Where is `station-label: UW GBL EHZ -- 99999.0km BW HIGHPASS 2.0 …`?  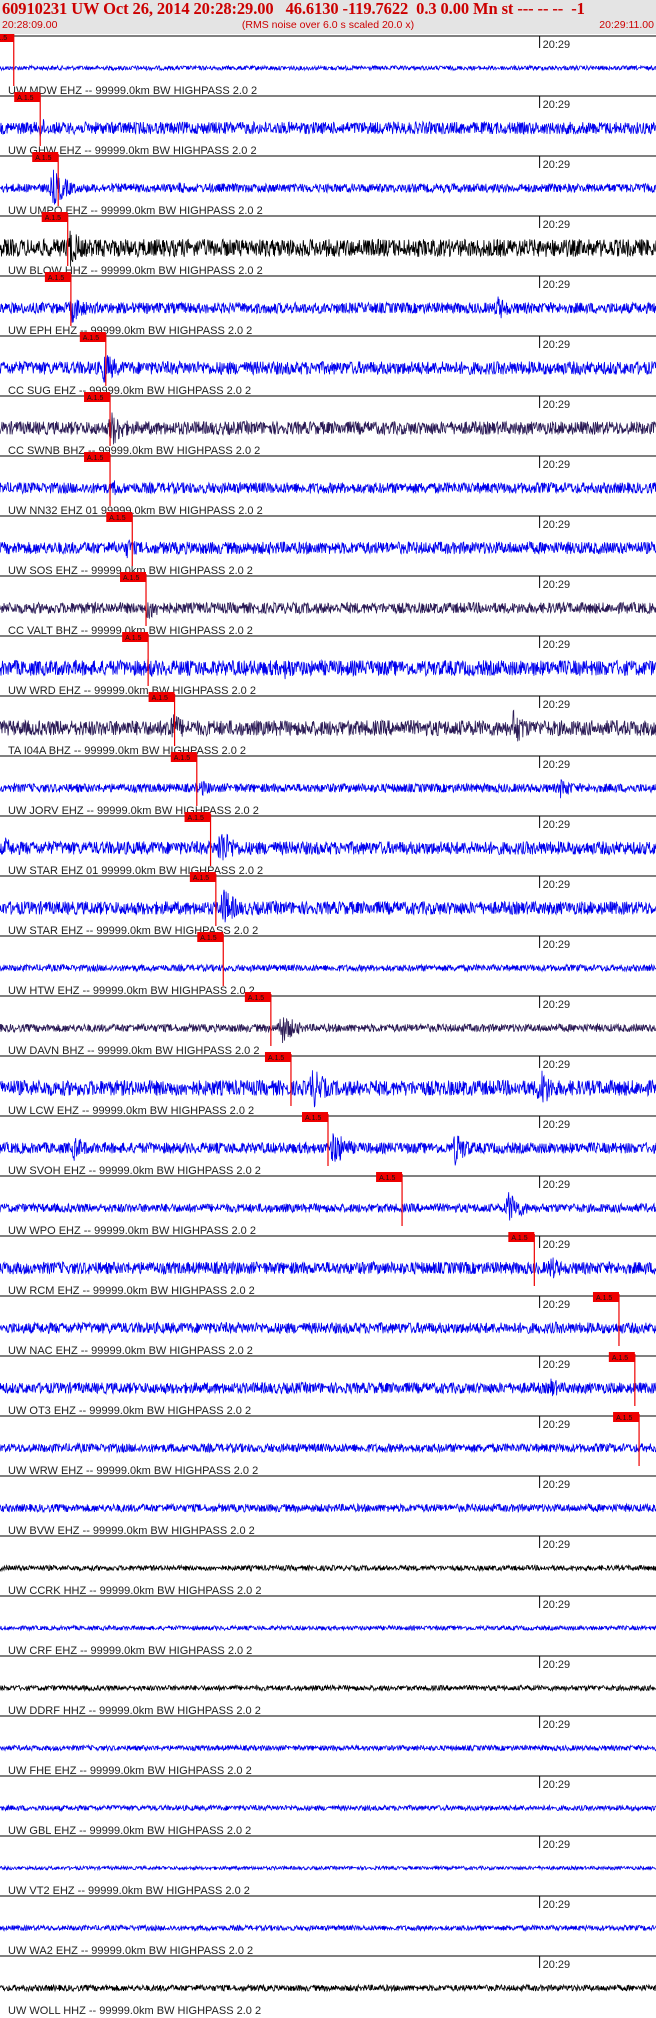
station-label: UW GBL EHZ -- 99999.0km BW HIGHPASS 2.0 … is located at coordinates (129, 1831).